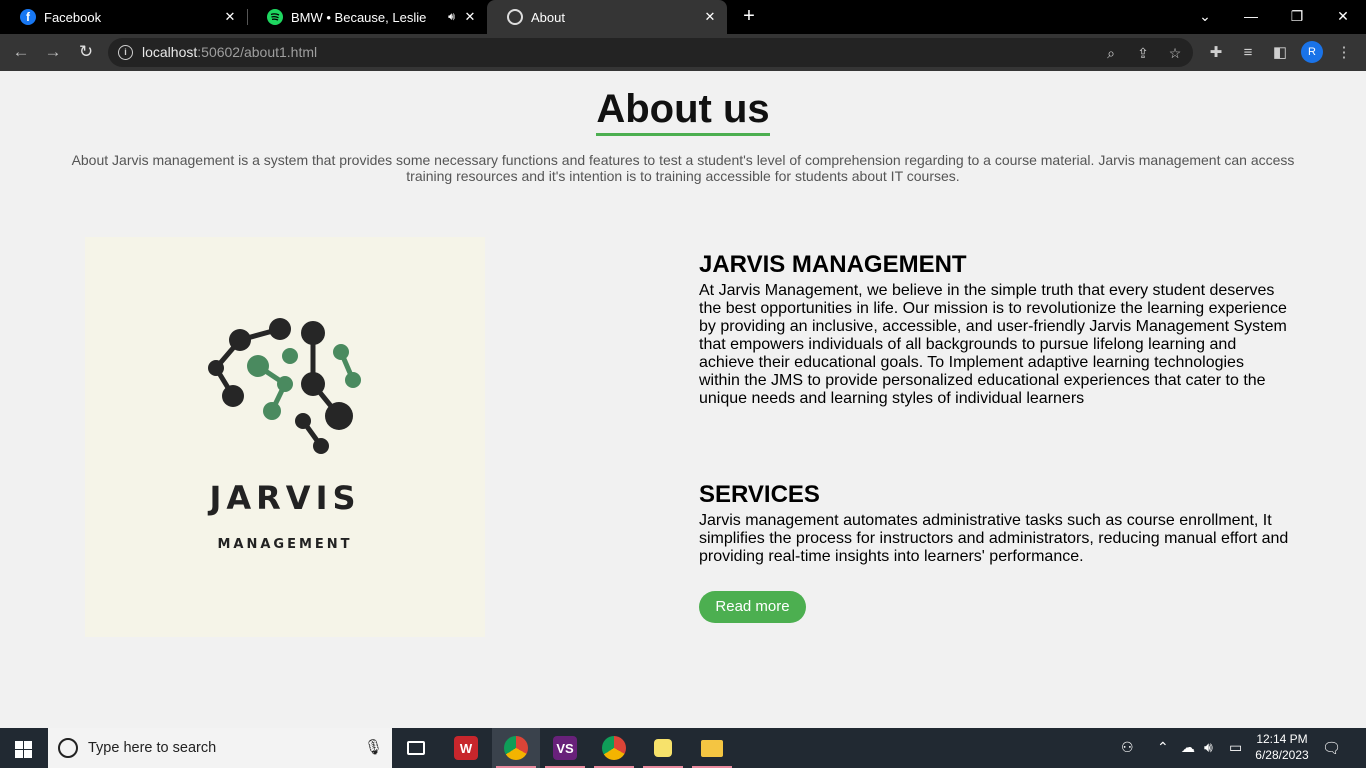 The image size is (1366, 768). Describe the element at coordinates (359, 17) in the screenshot. I see `tab-title: BMW • Because, Leslie` at that location.